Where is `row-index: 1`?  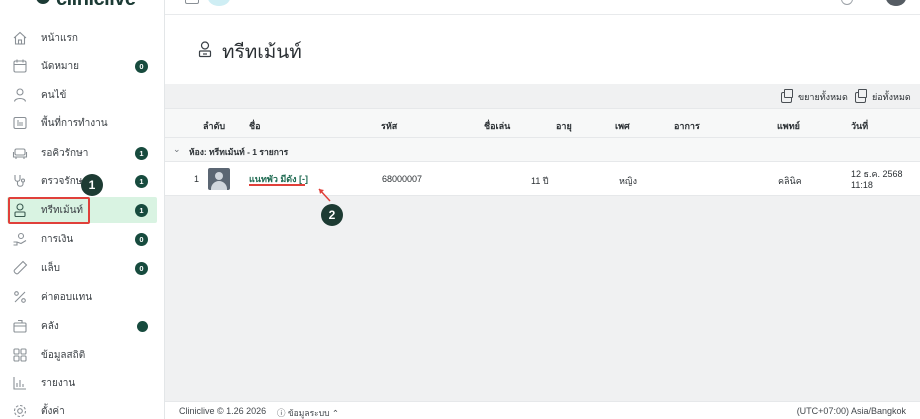 row-index: 1 is located at coordinates (197, 179).